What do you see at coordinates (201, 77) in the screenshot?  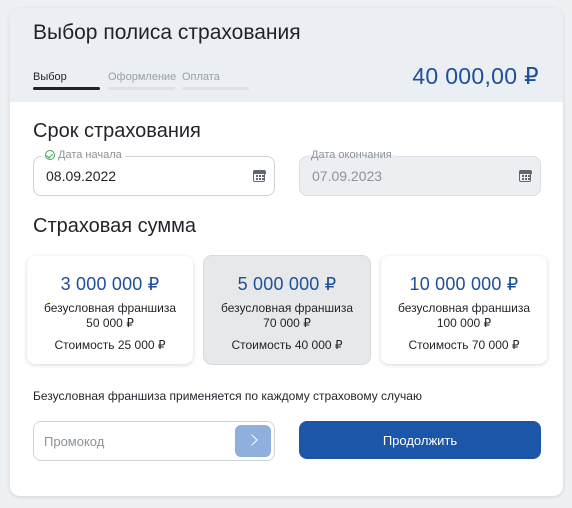 I see `step-payment: Оплата` at bounding box center [201, 77].